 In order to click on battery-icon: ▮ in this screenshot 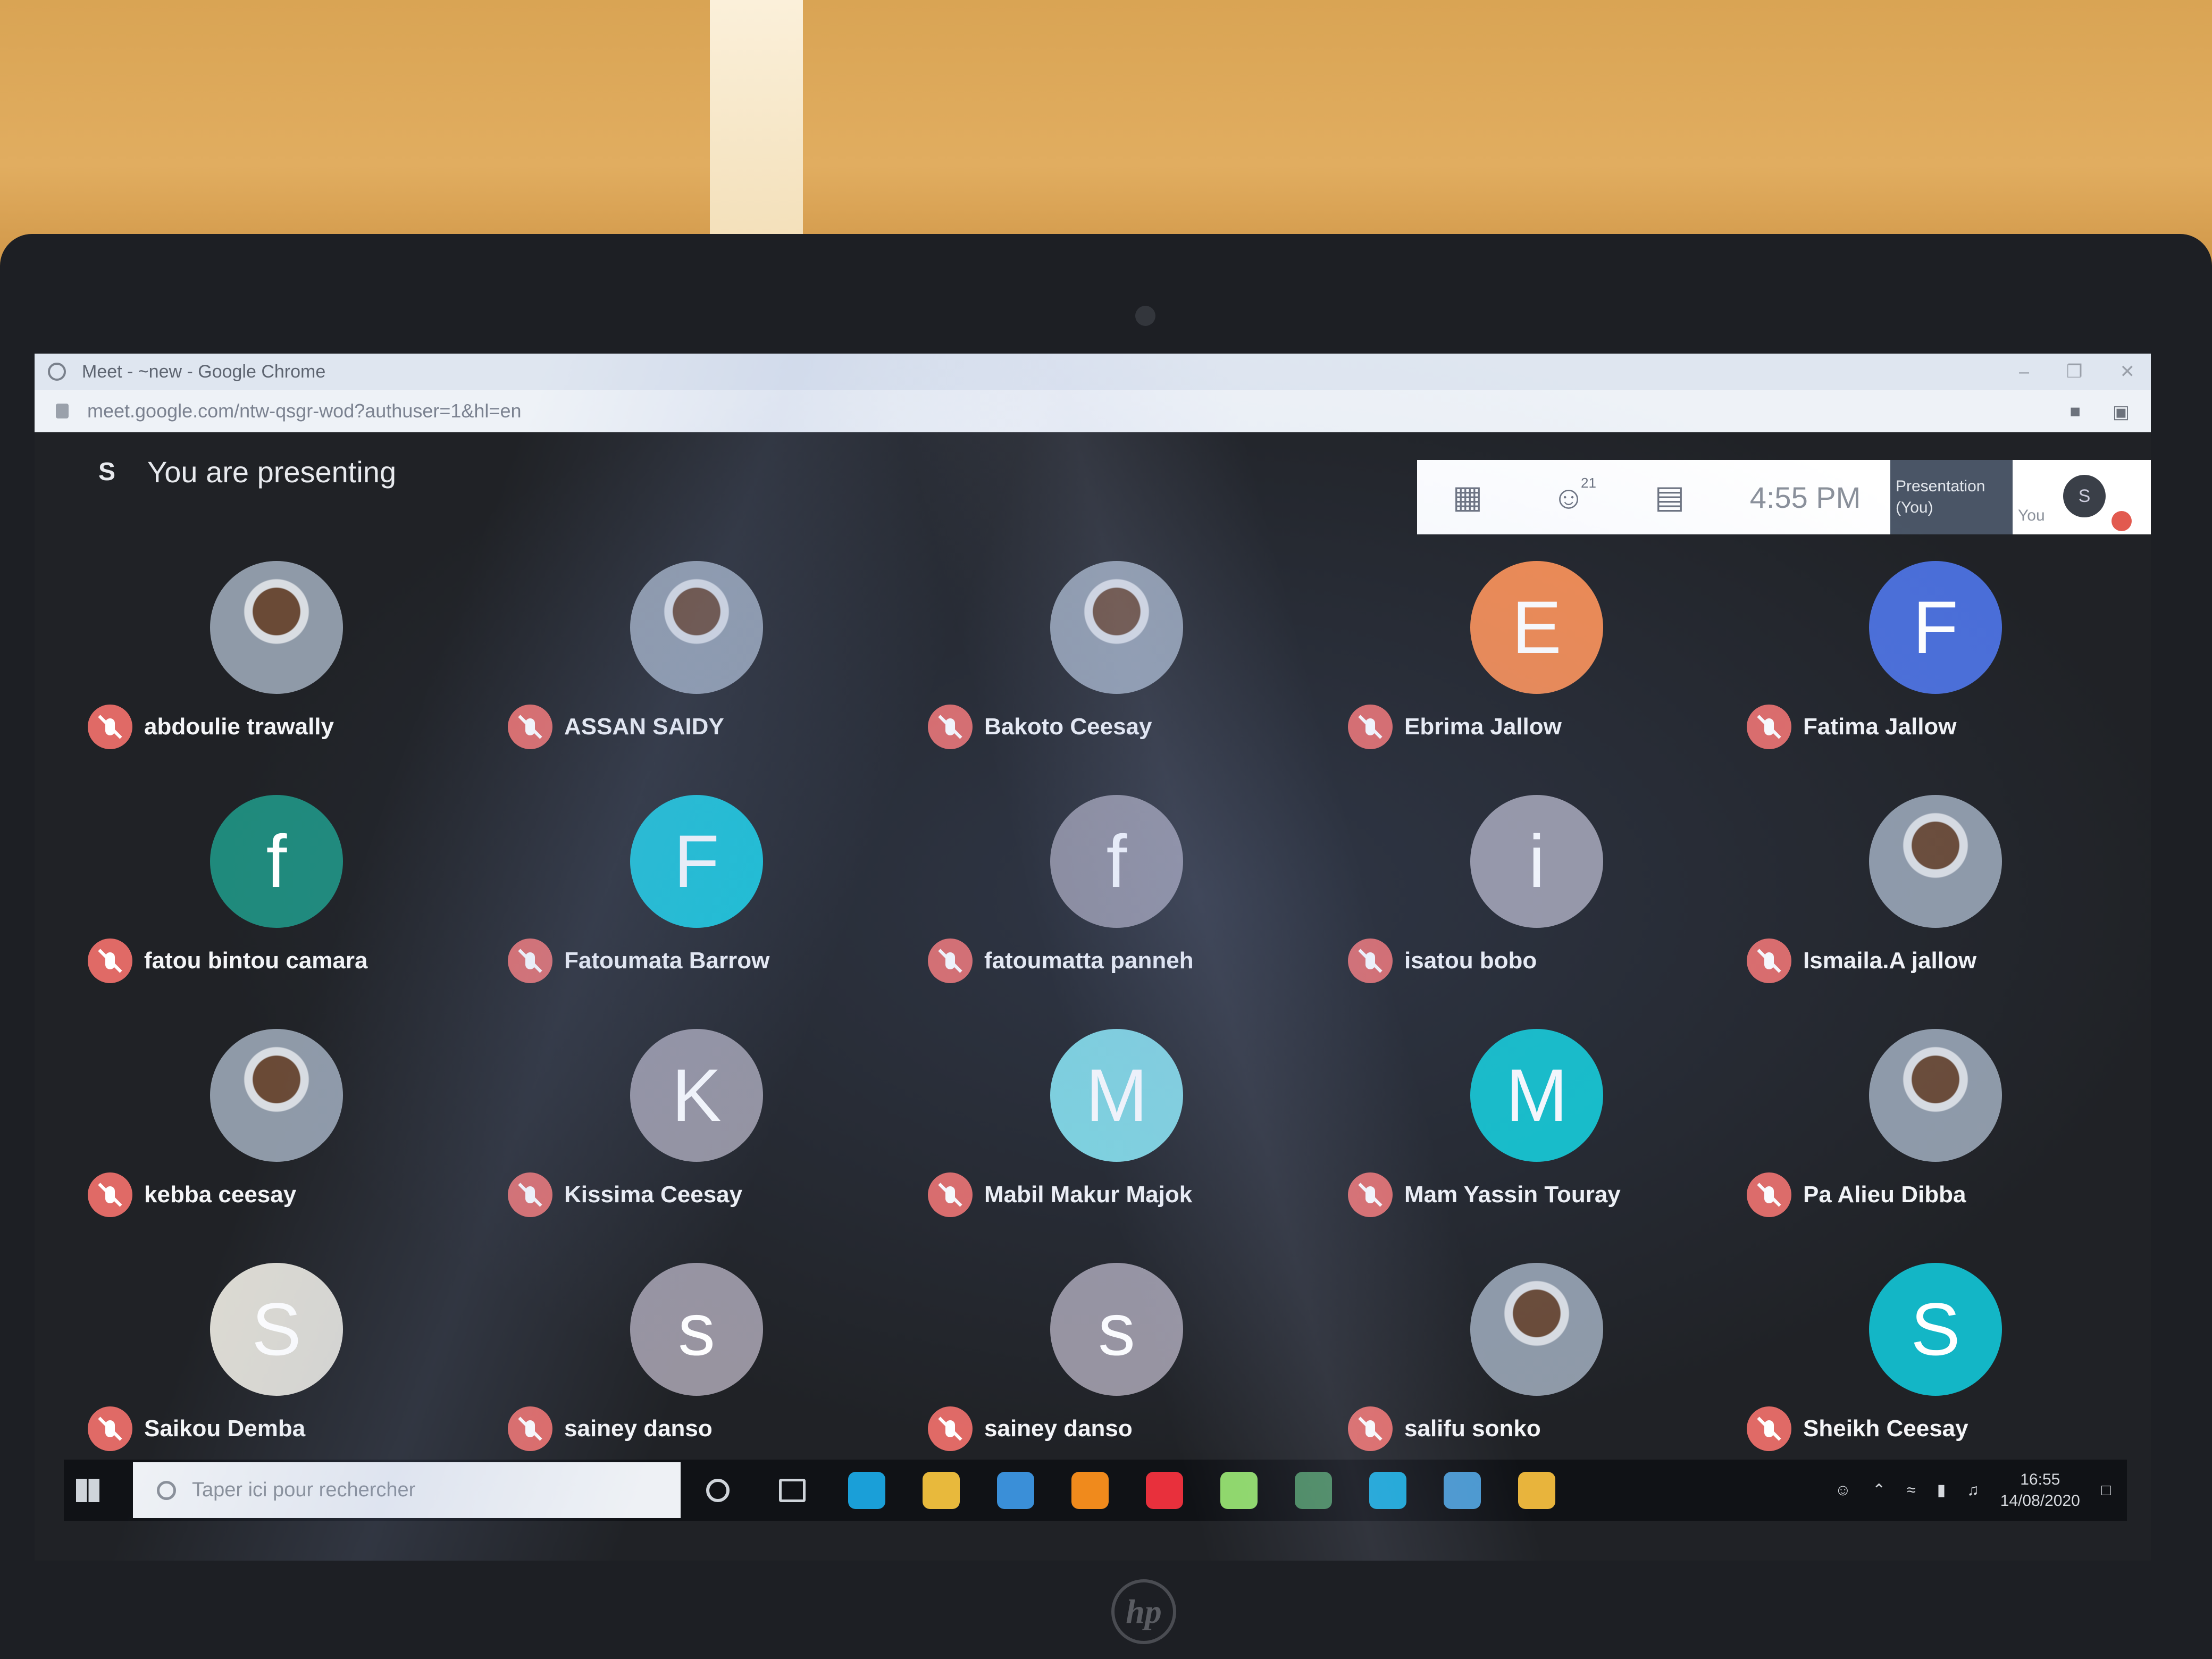, I will do `click(1941, 1490)`.